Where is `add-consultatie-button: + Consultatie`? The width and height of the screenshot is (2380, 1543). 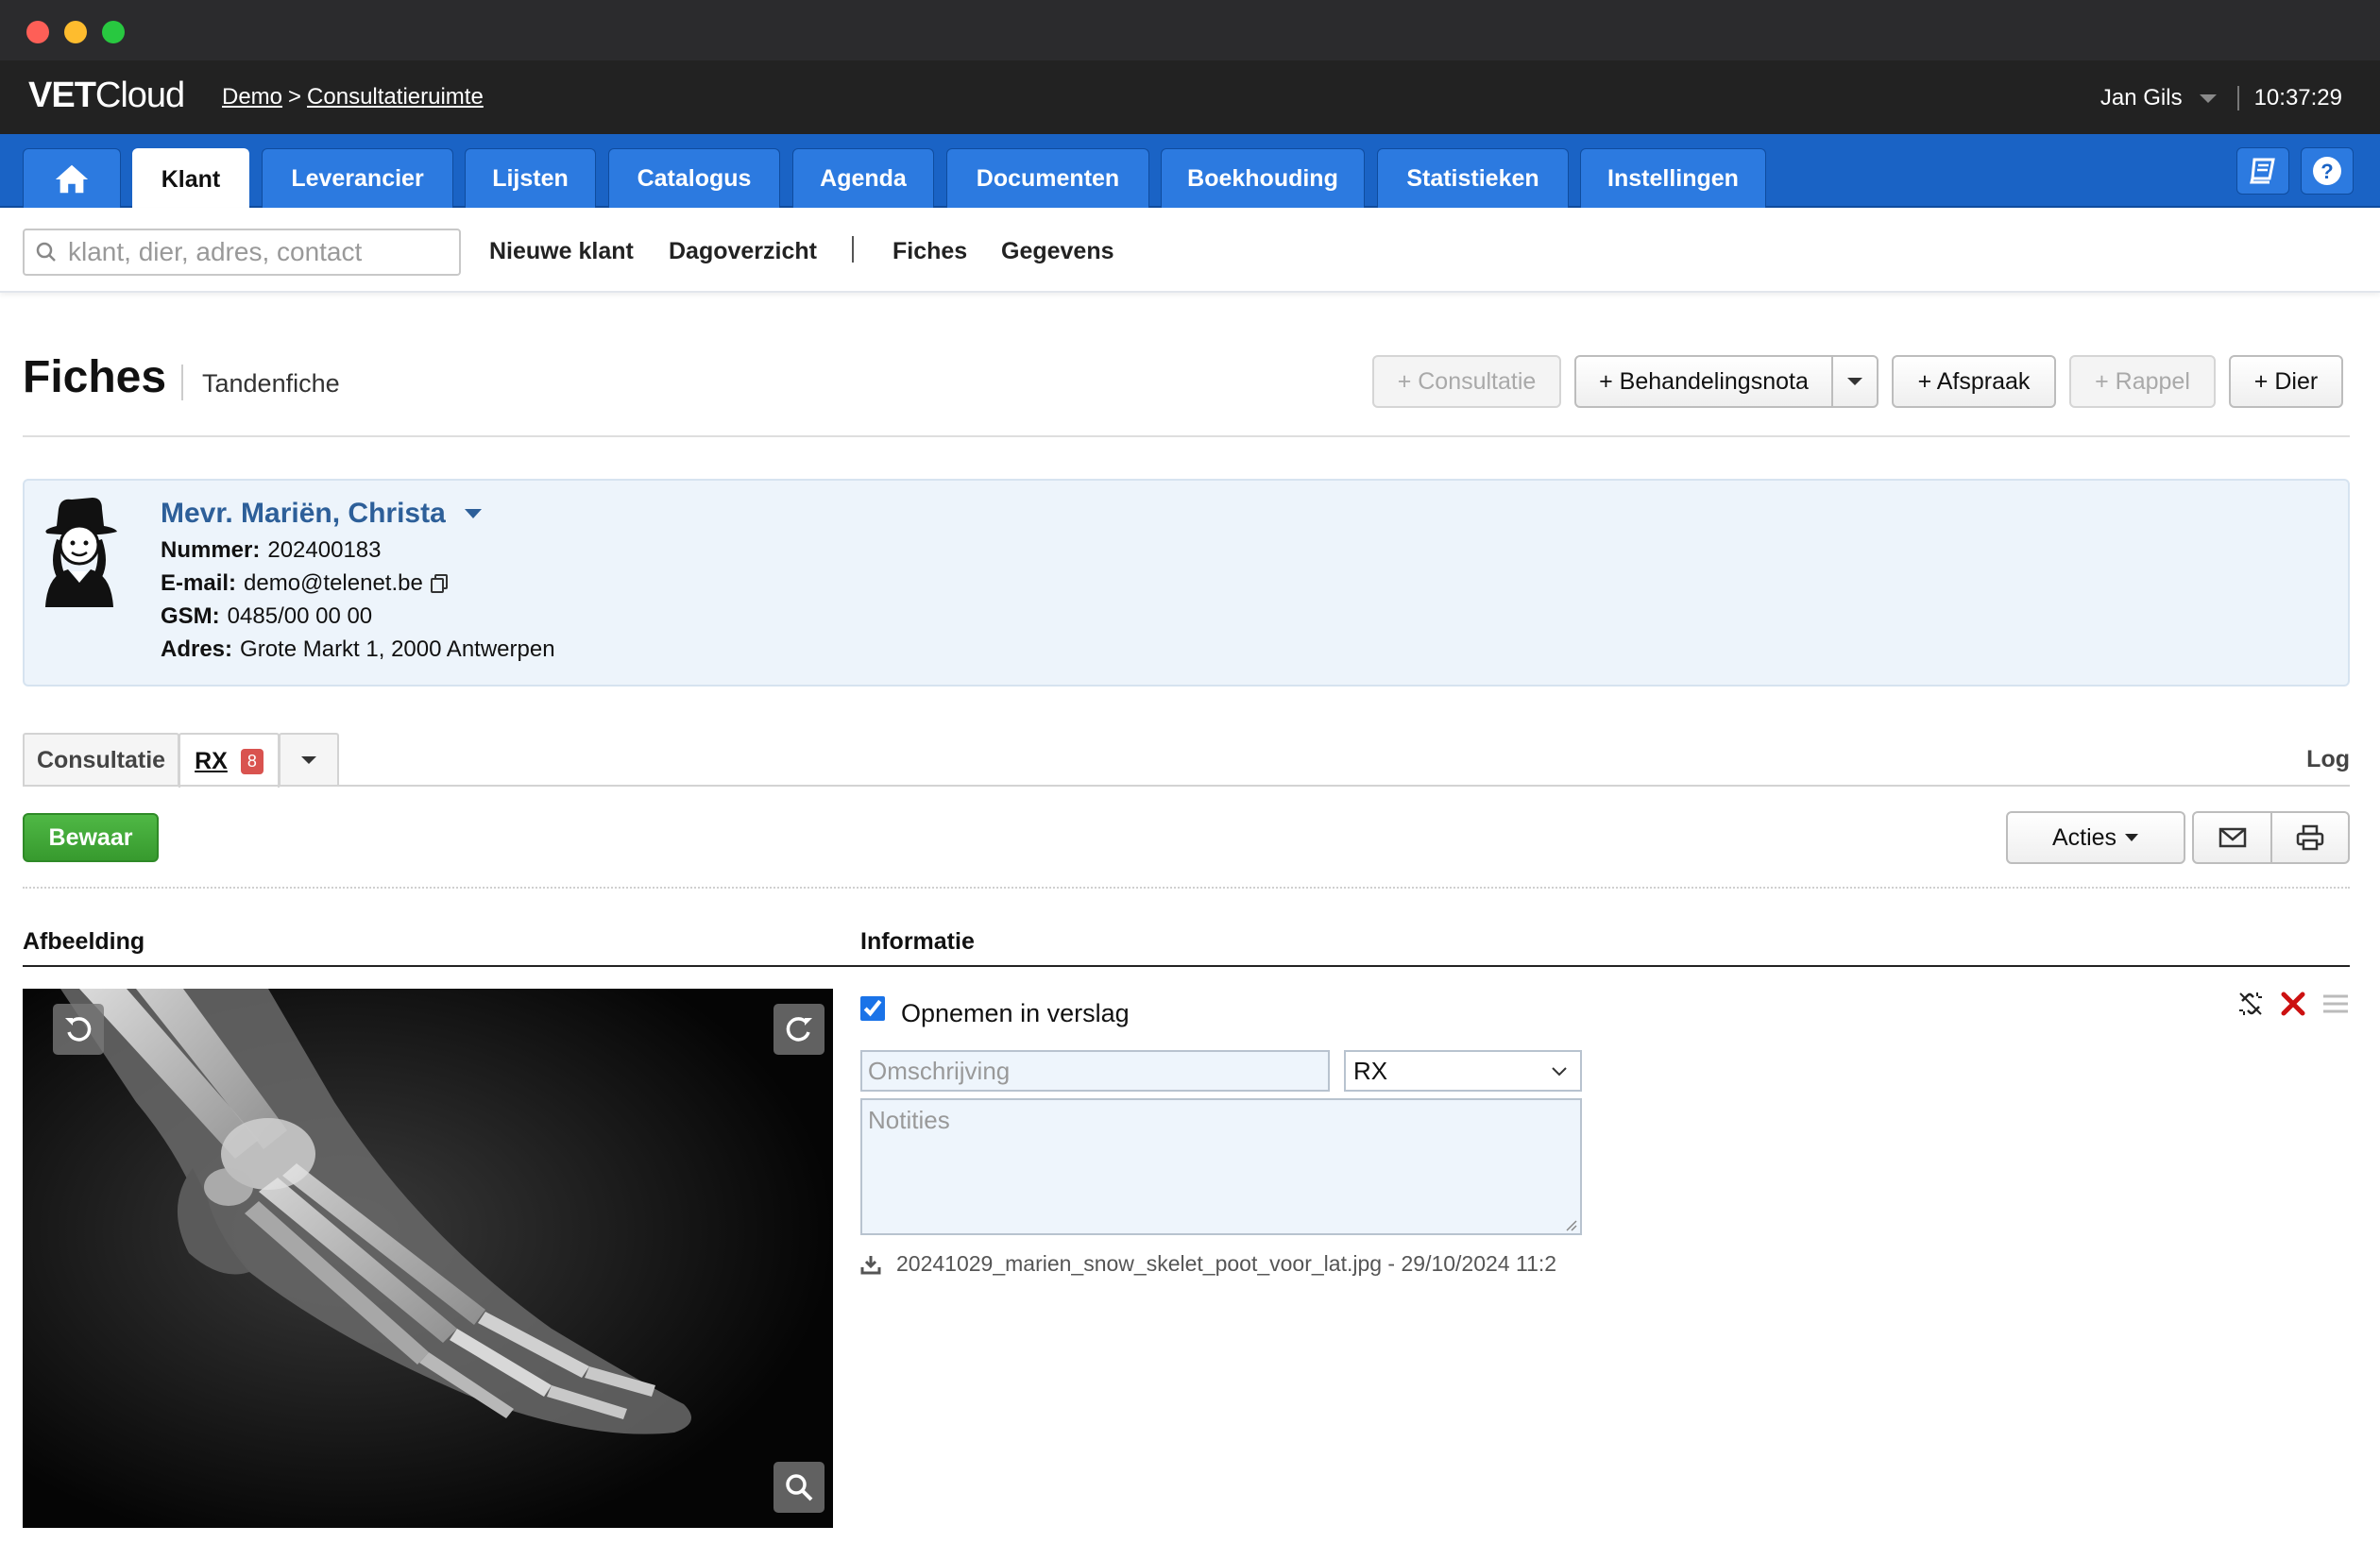 add-consultatie-button: + Consultatie is located at coordinates (1466, 382).